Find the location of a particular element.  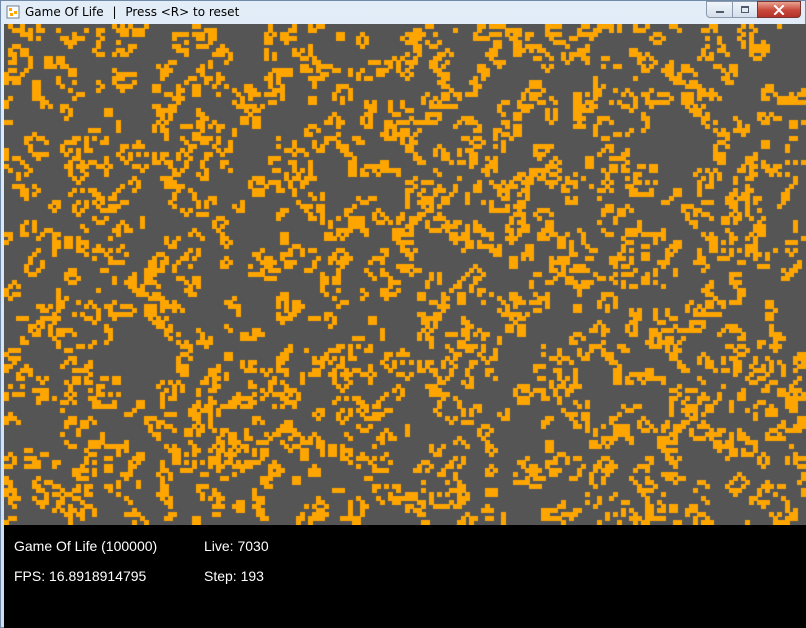

game-label: Game Of Life (100000) is located at coordinates (86, 546).